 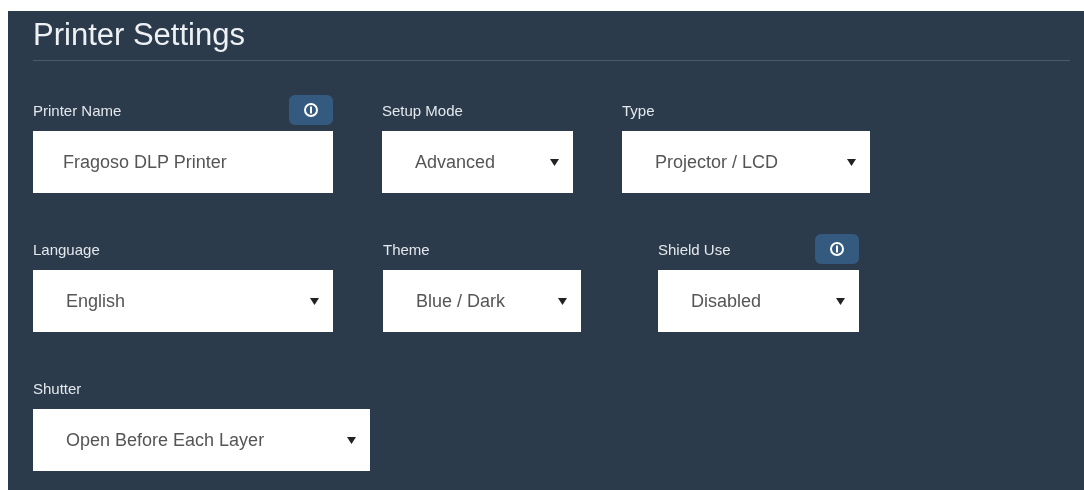 What do you see at coordinates (183, 301) in the screenshot?
I see `dropdown: English` at bounding box center [183, 301].